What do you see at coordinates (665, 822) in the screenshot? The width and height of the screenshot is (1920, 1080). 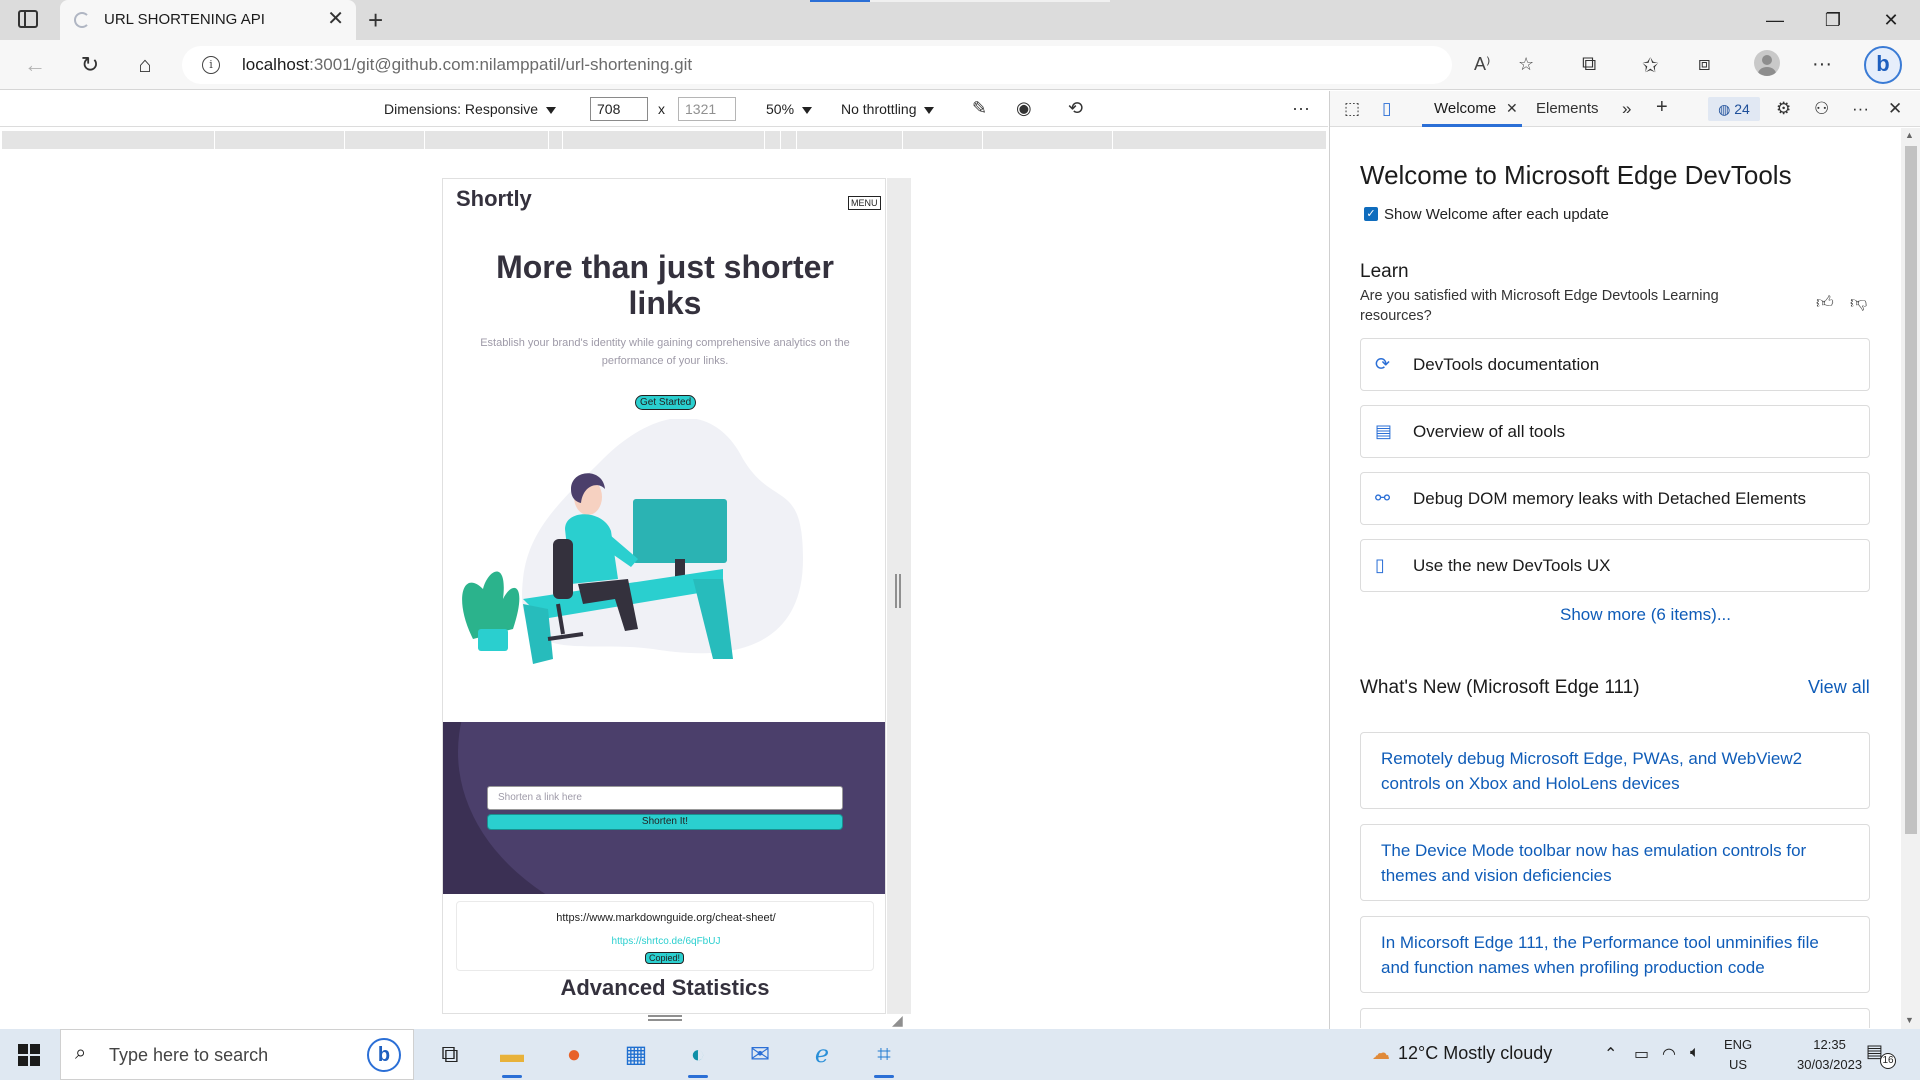 I see `shorten-button: Shorten It!` at bounding box center [665, 822].